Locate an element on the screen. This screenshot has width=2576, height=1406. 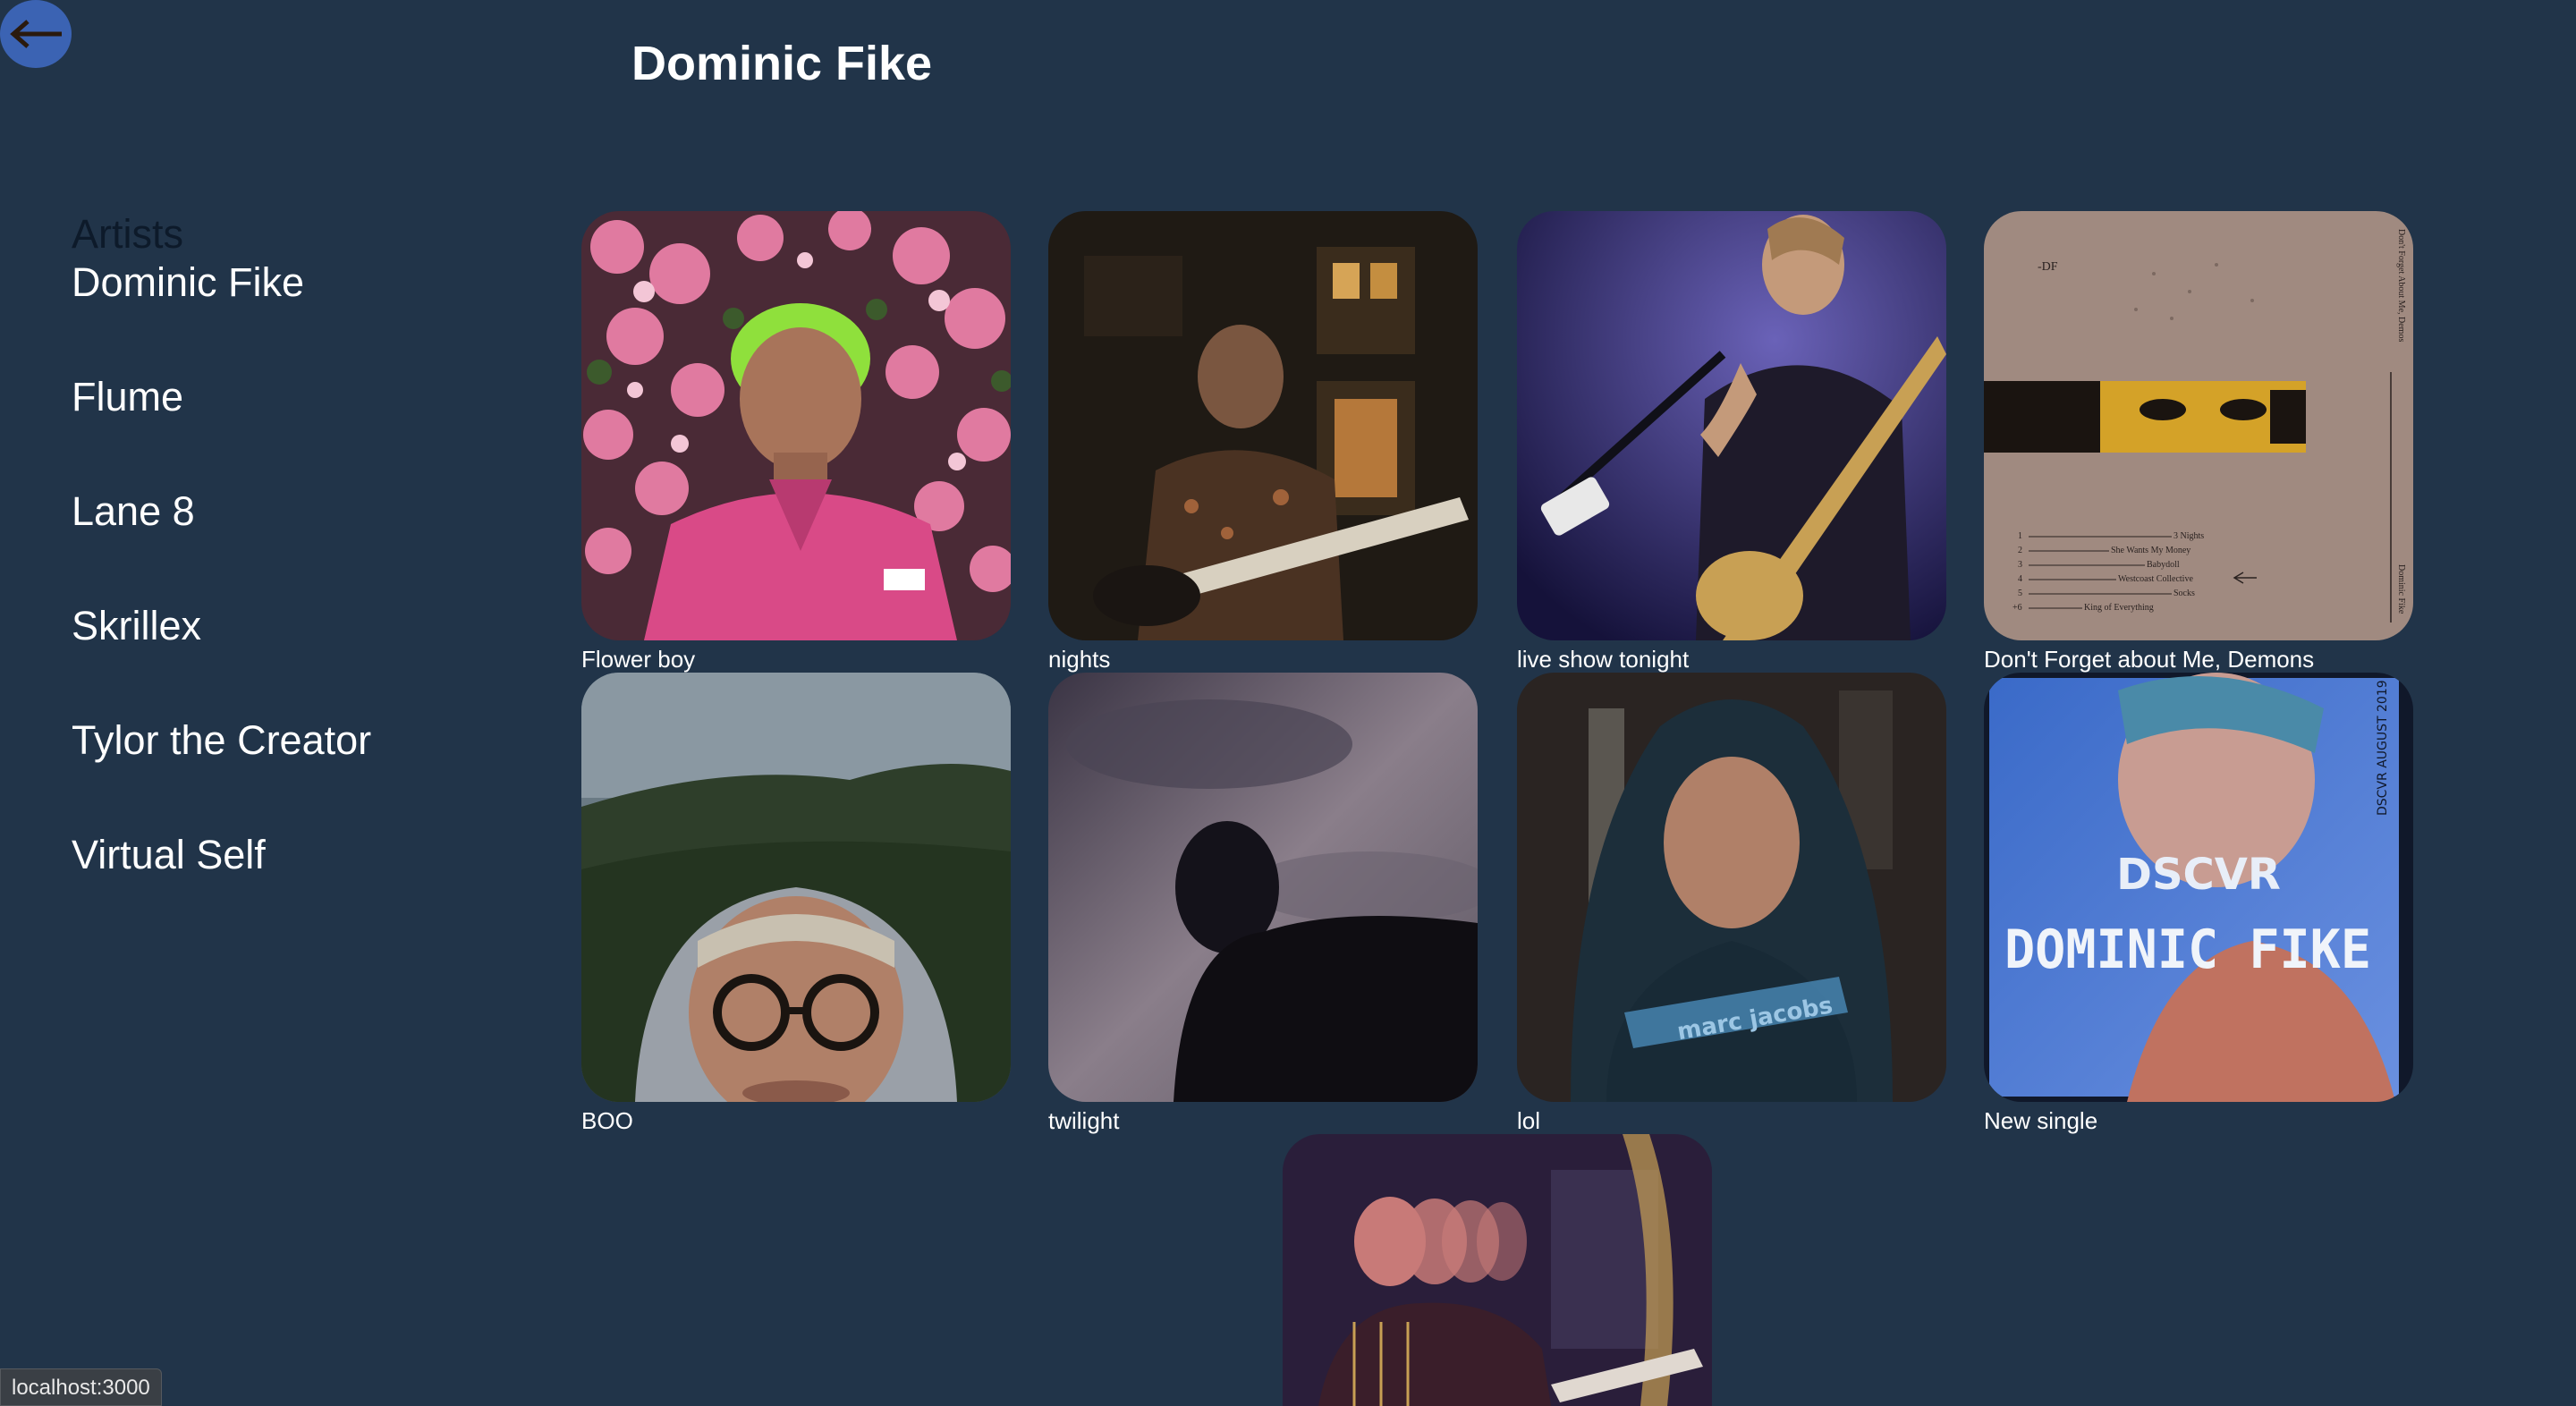
status-bar-url: localhost:3000 is located at coordinates (81, 1387).